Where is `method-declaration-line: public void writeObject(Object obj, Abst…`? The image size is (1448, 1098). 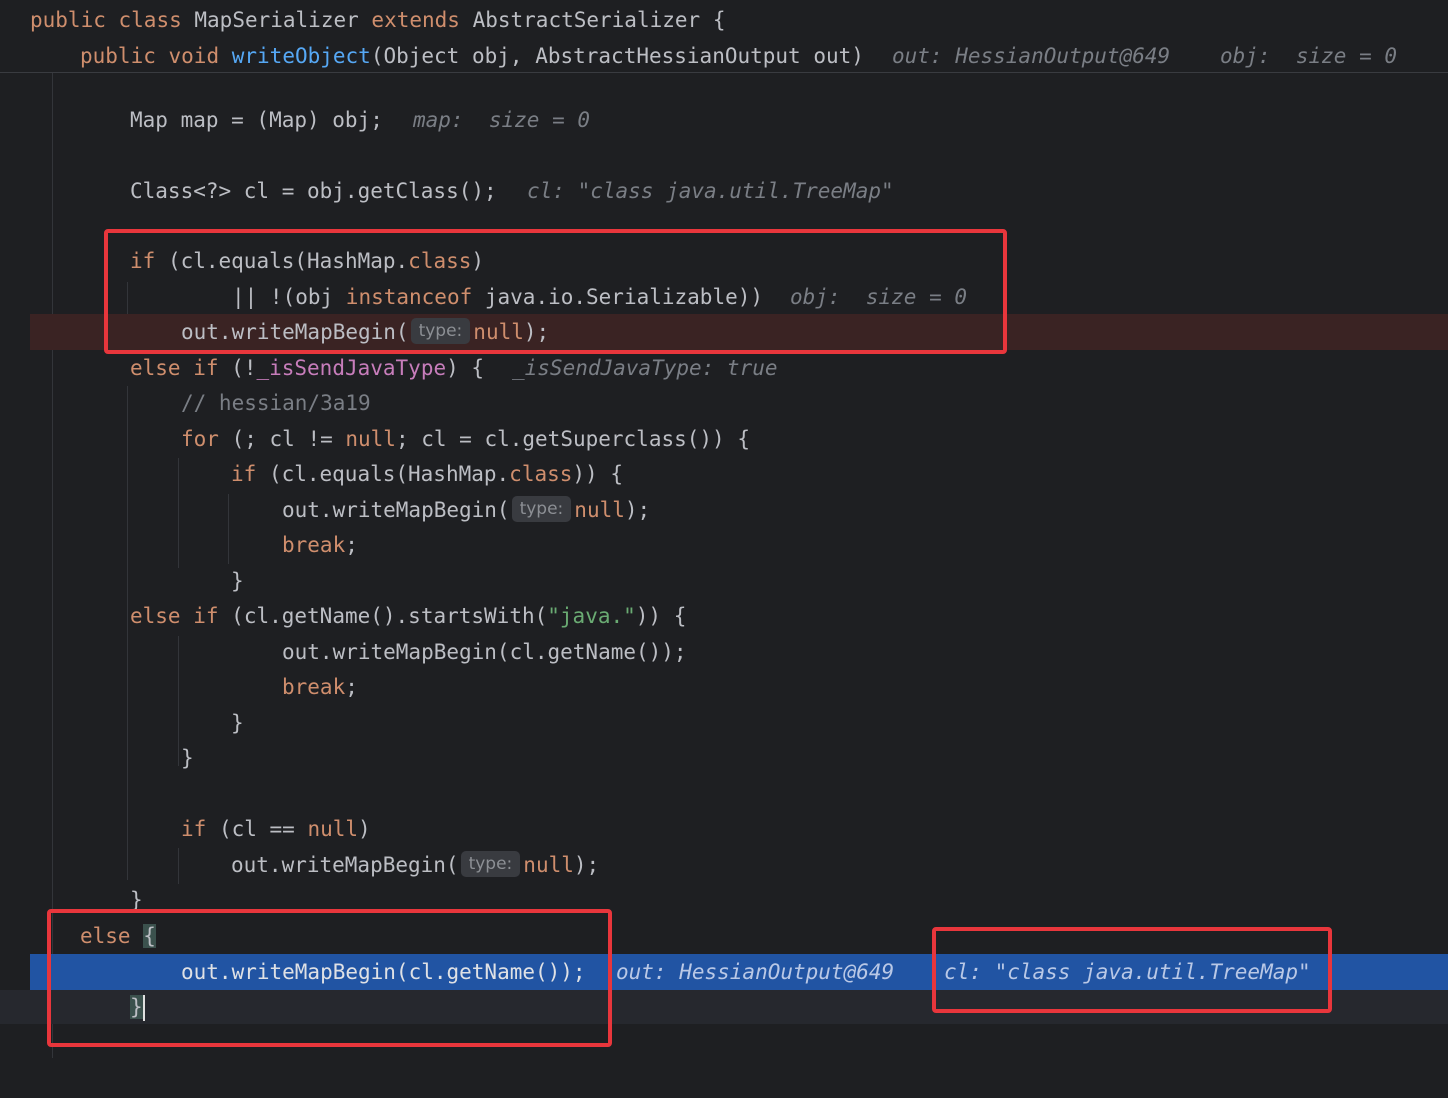
method-declaration-line: public void writeObject(Object obj, Abst… is located at coordinates (724, 56).